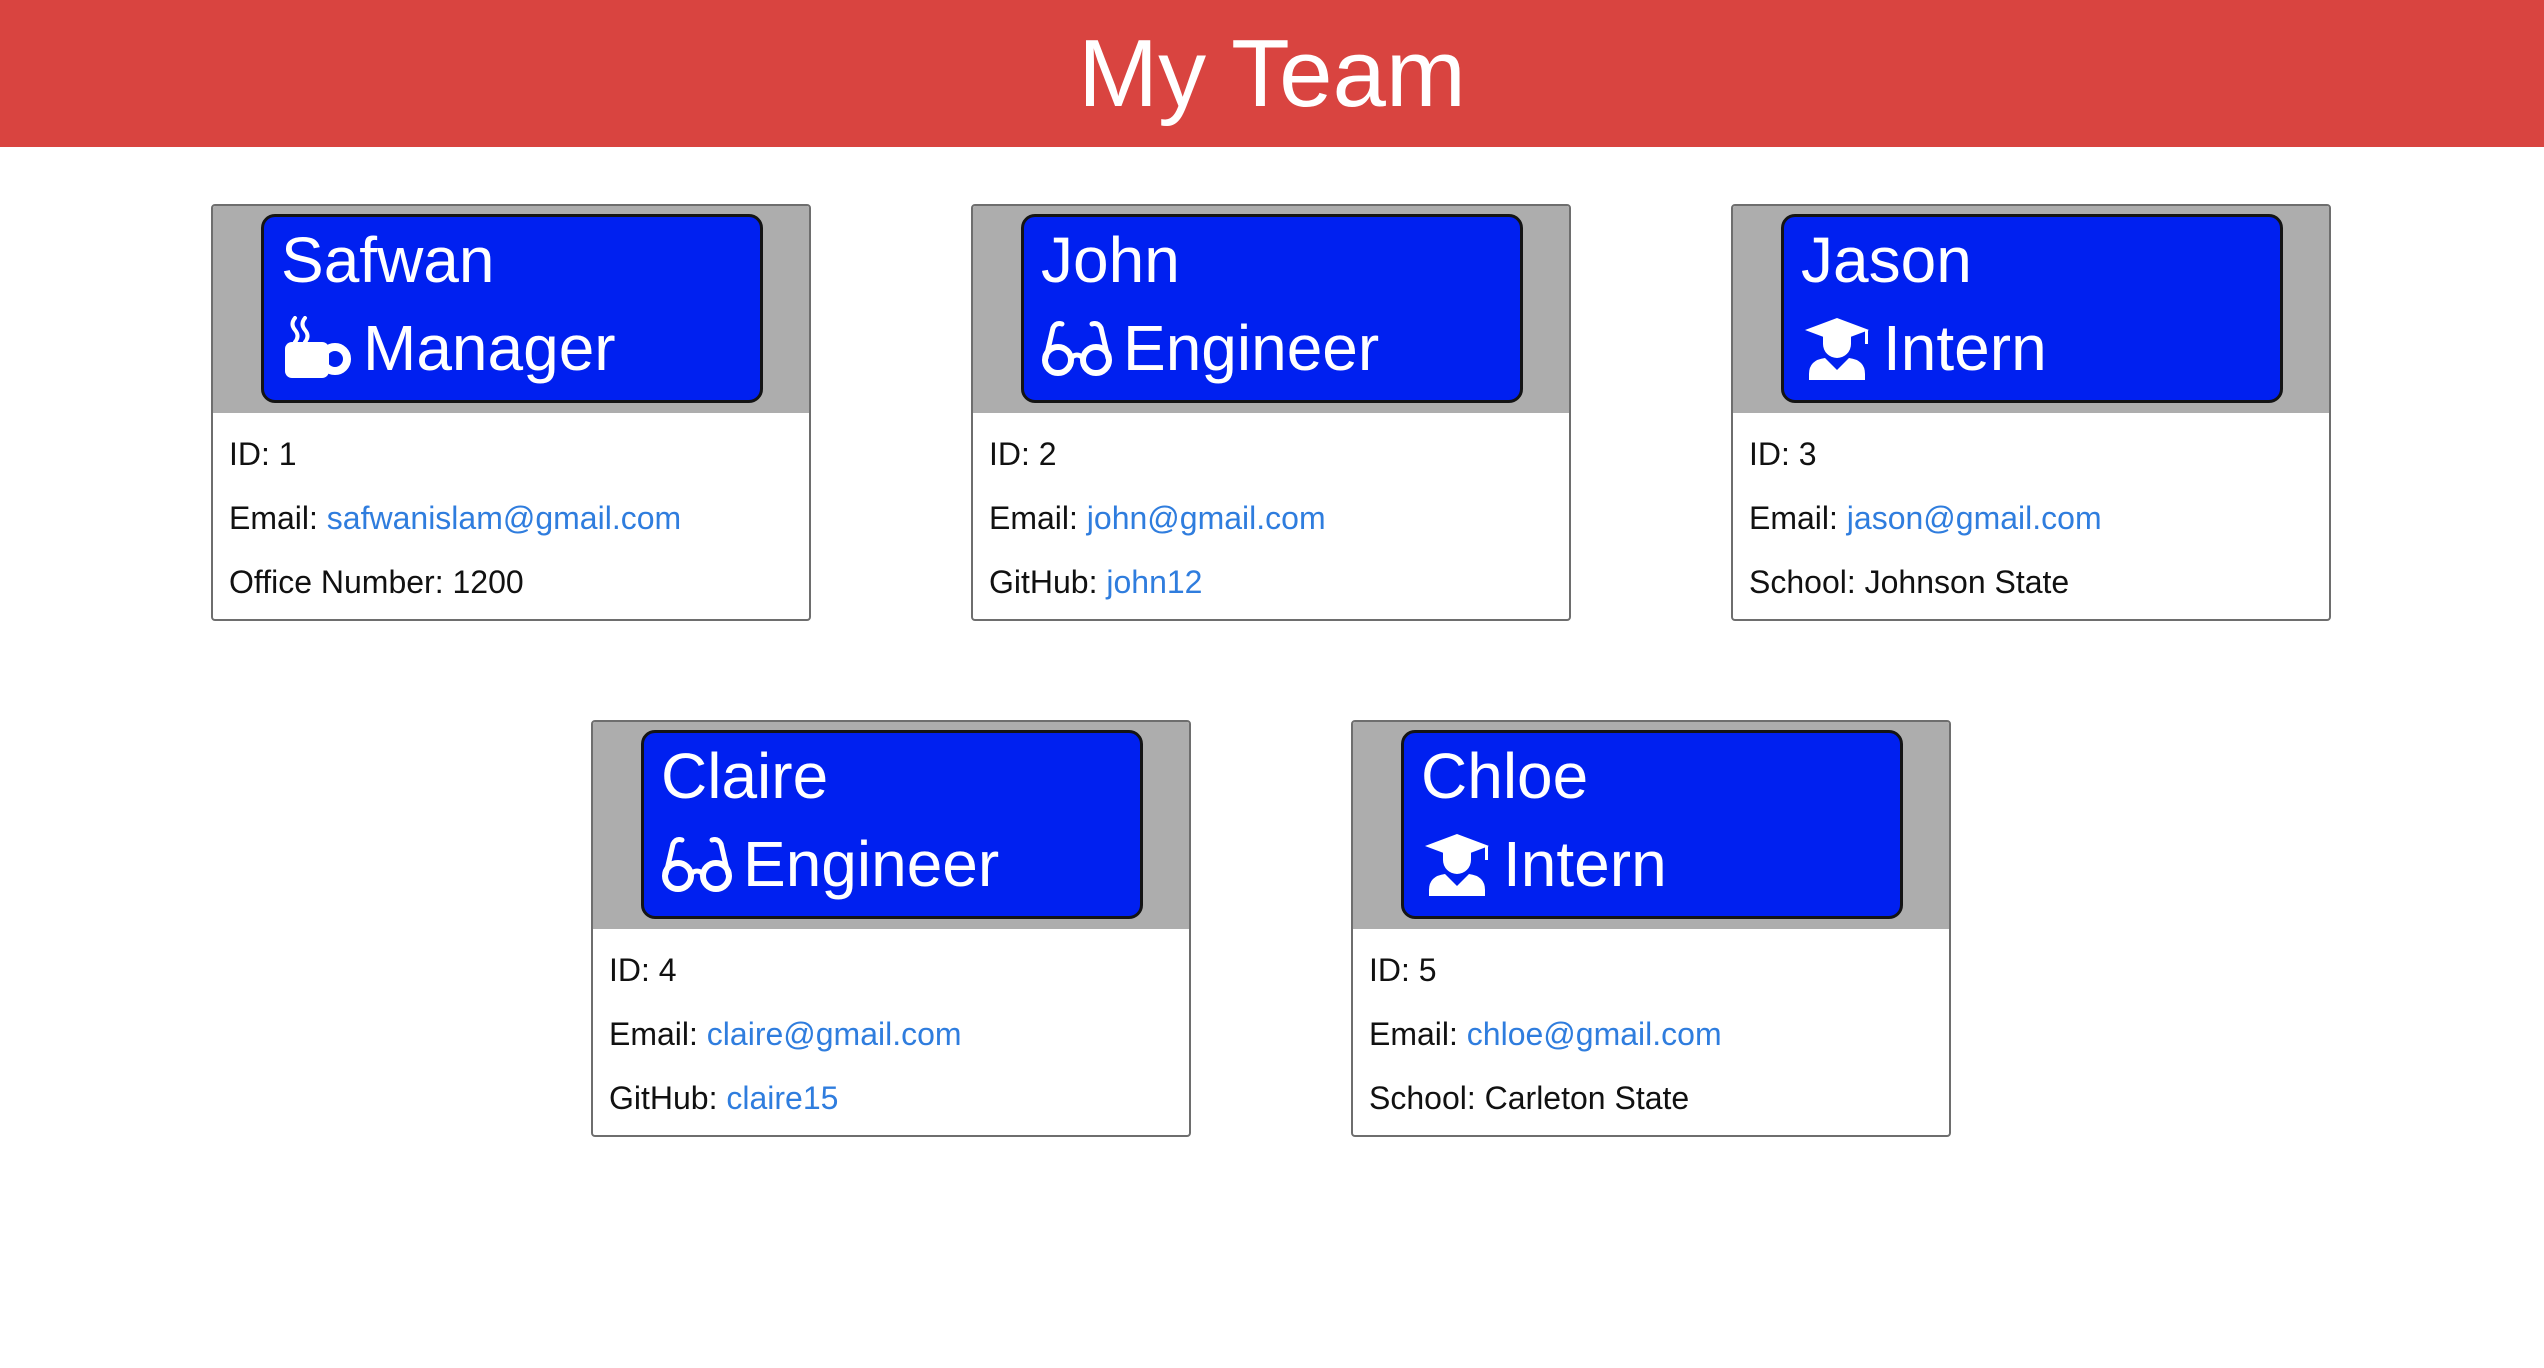 Image resolution: width=2544 pixels, height=1368 pixels. I want to click on school-row: School: Carleton State, so click(1529, 1098).